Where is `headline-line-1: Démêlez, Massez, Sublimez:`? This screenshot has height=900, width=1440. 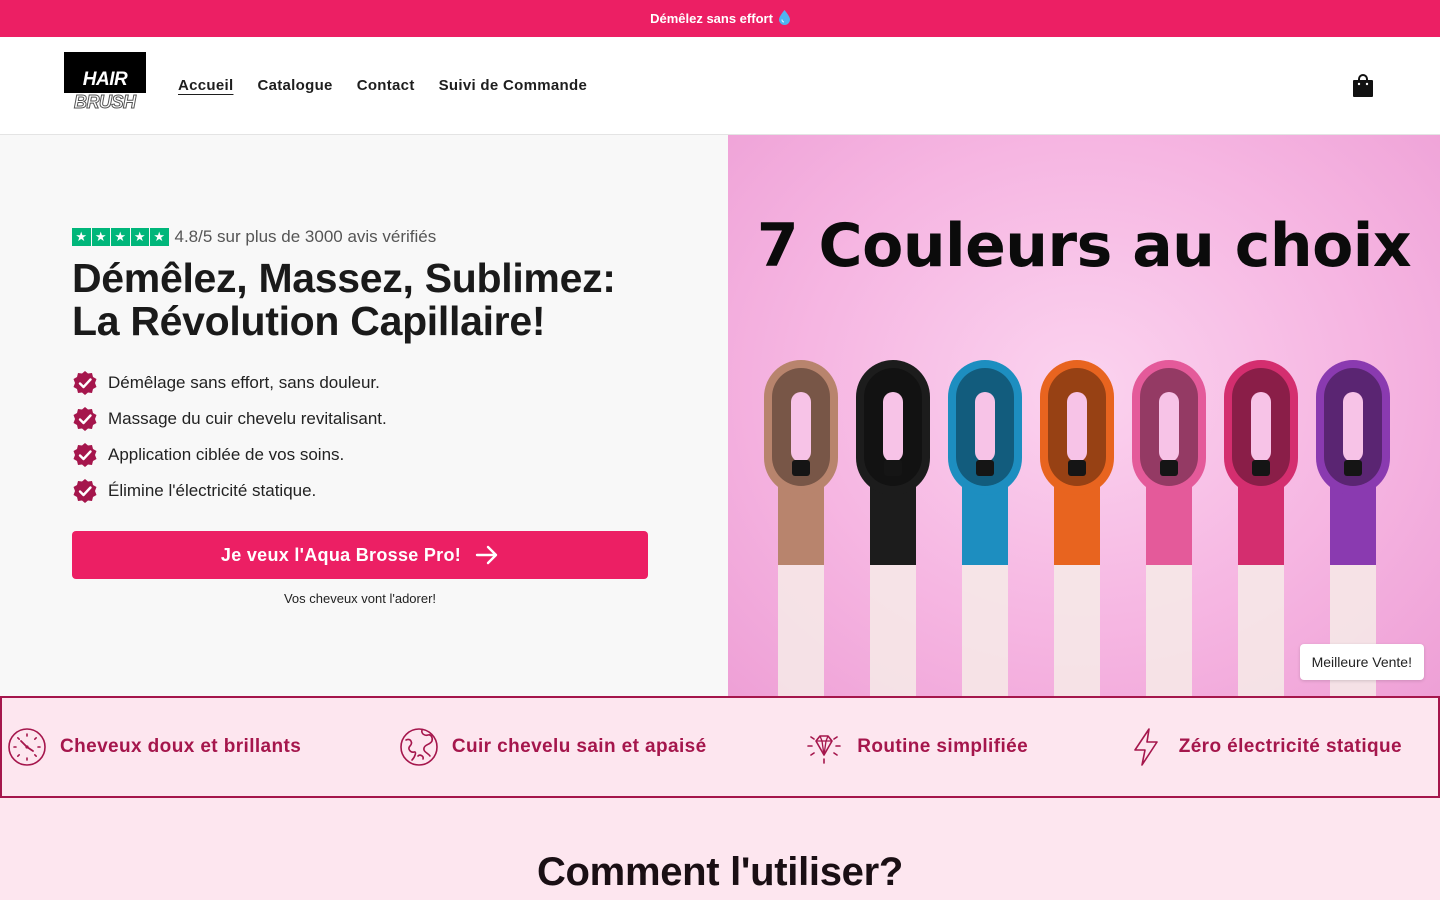 headline-line-1: Démêlez, Massez, Sublimez: is located at coordinates (344, 278).